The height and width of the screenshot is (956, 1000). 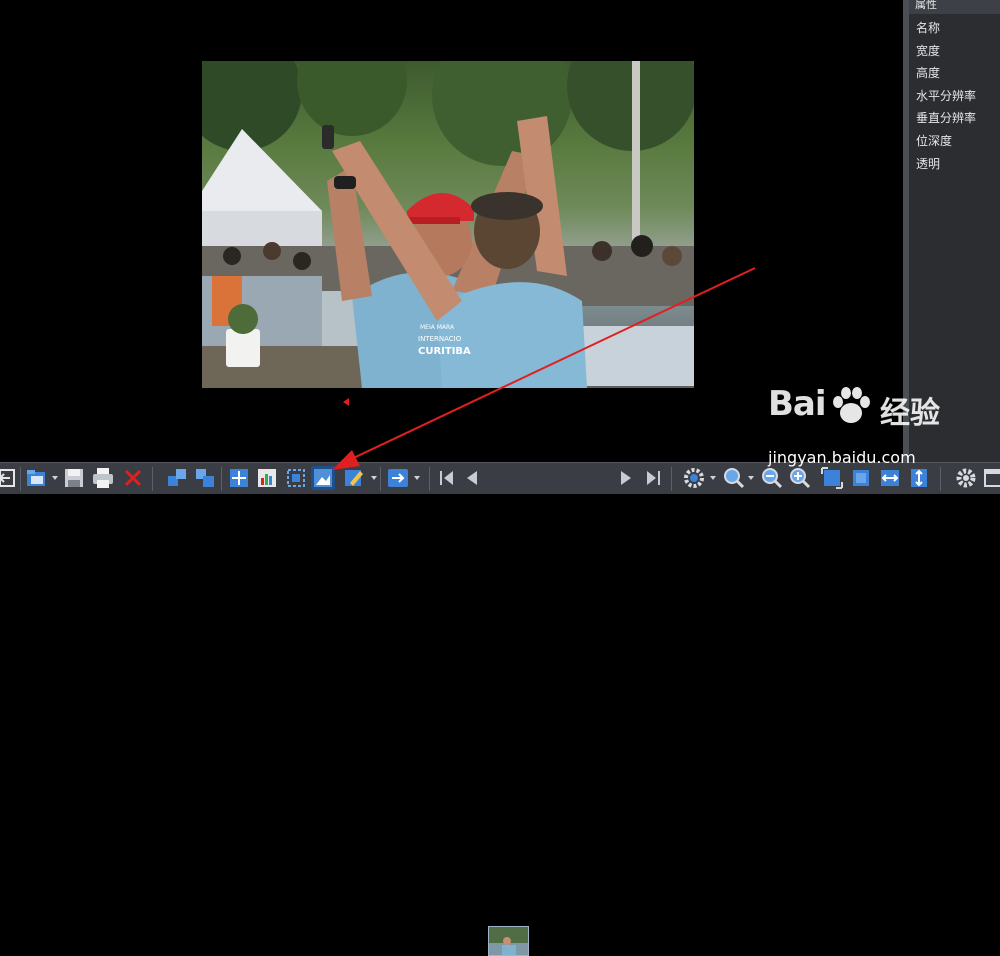 I want to click on fullscreen-icon, so click(x=991, y=478).